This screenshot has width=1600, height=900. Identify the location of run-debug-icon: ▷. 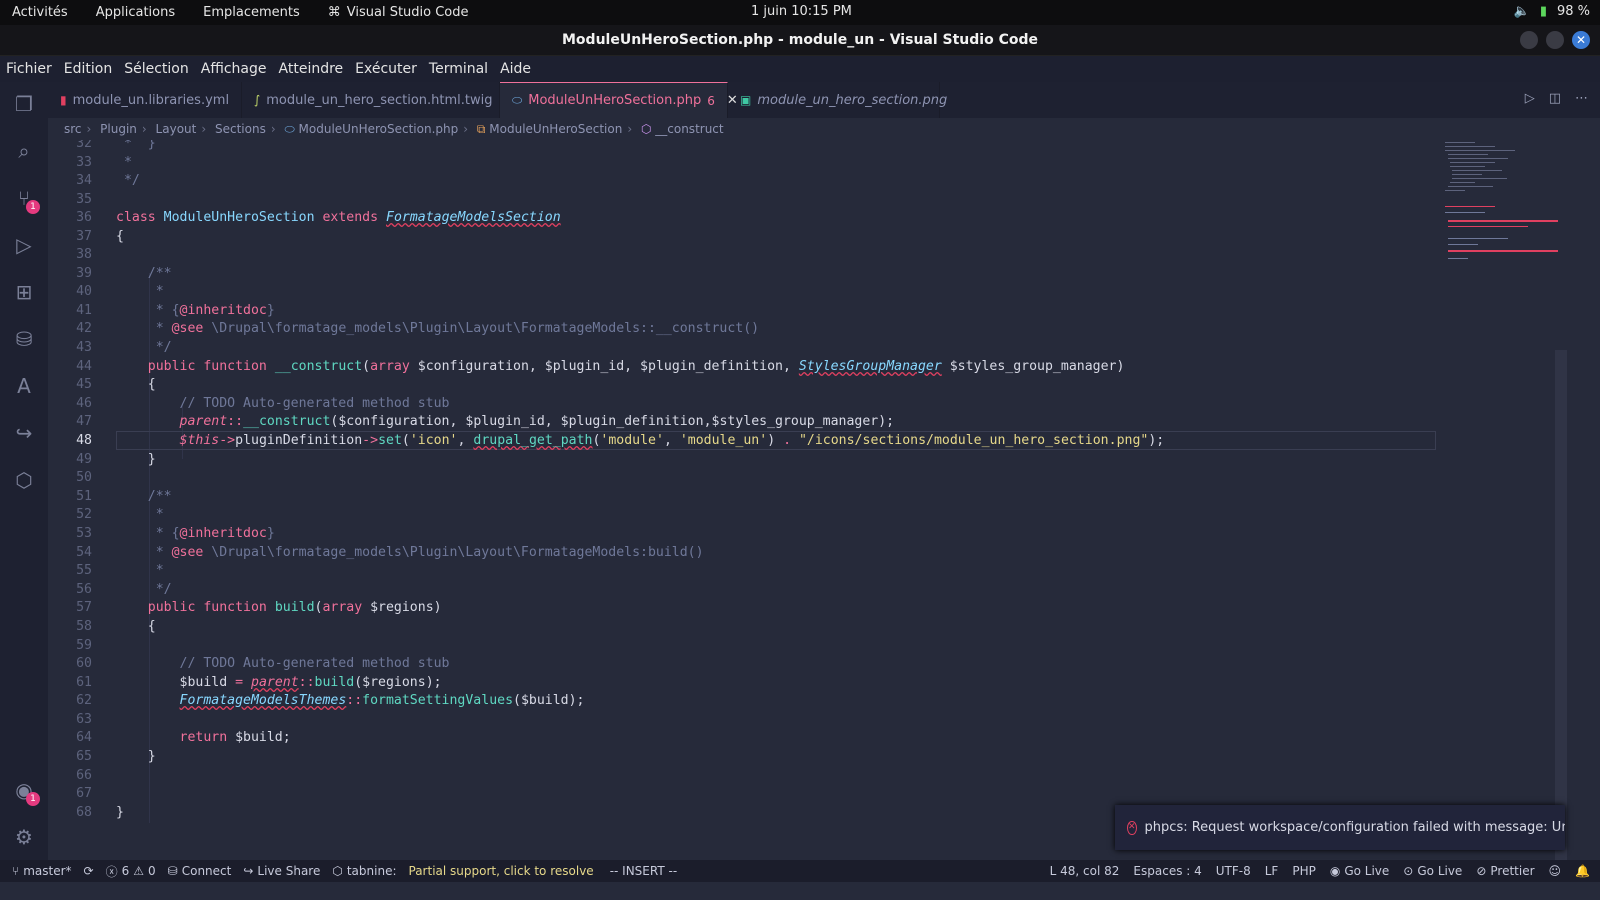
(24, 245).